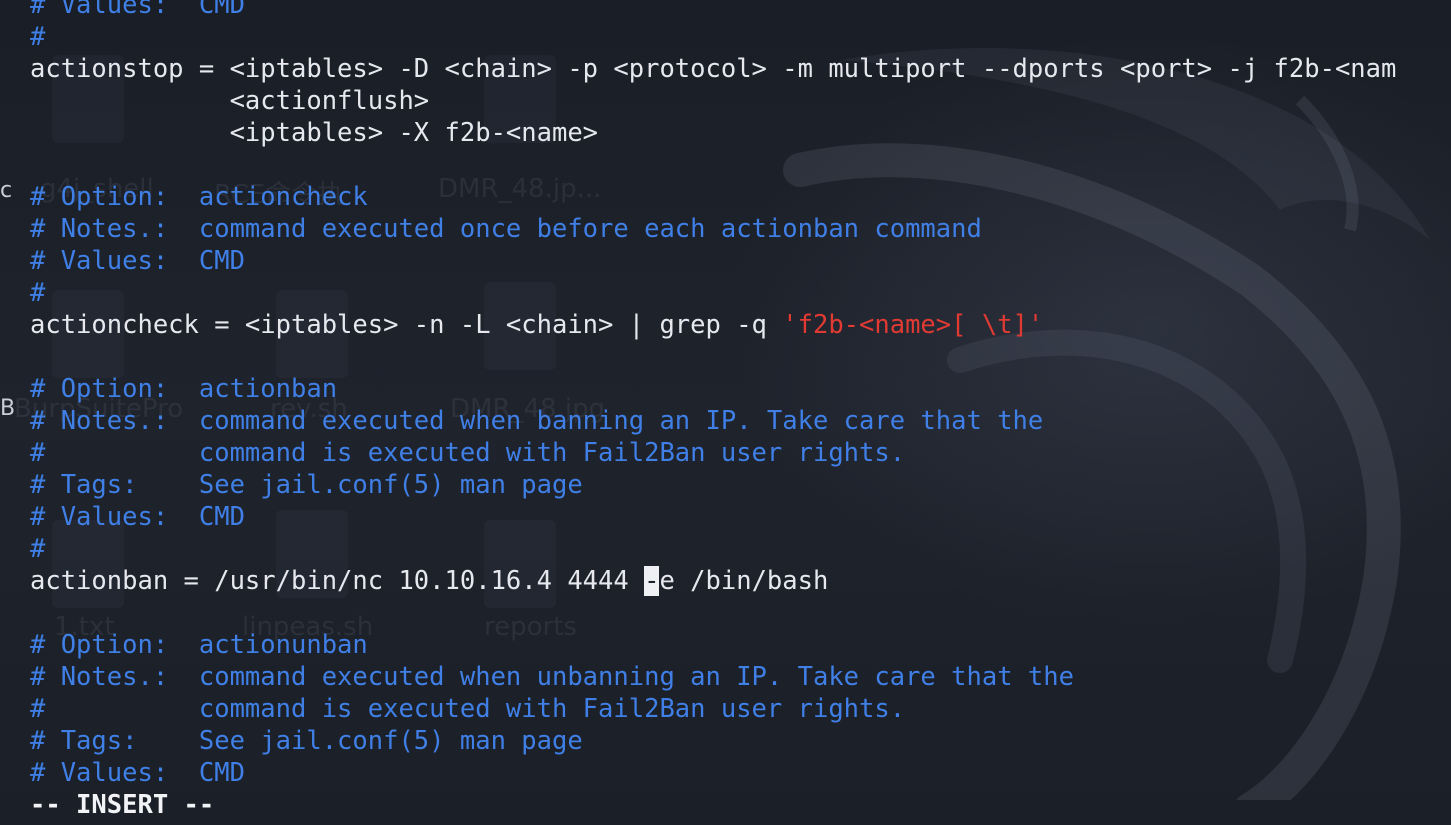 This screenshot has height=825, width=1451. I want to click on left-edge-char: B, so click(8, 408).